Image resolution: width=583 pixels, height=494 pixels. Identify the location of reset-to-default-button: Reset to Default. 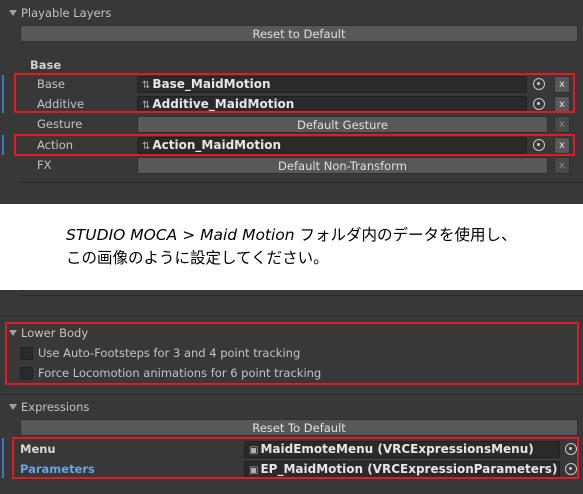
(299, 33).